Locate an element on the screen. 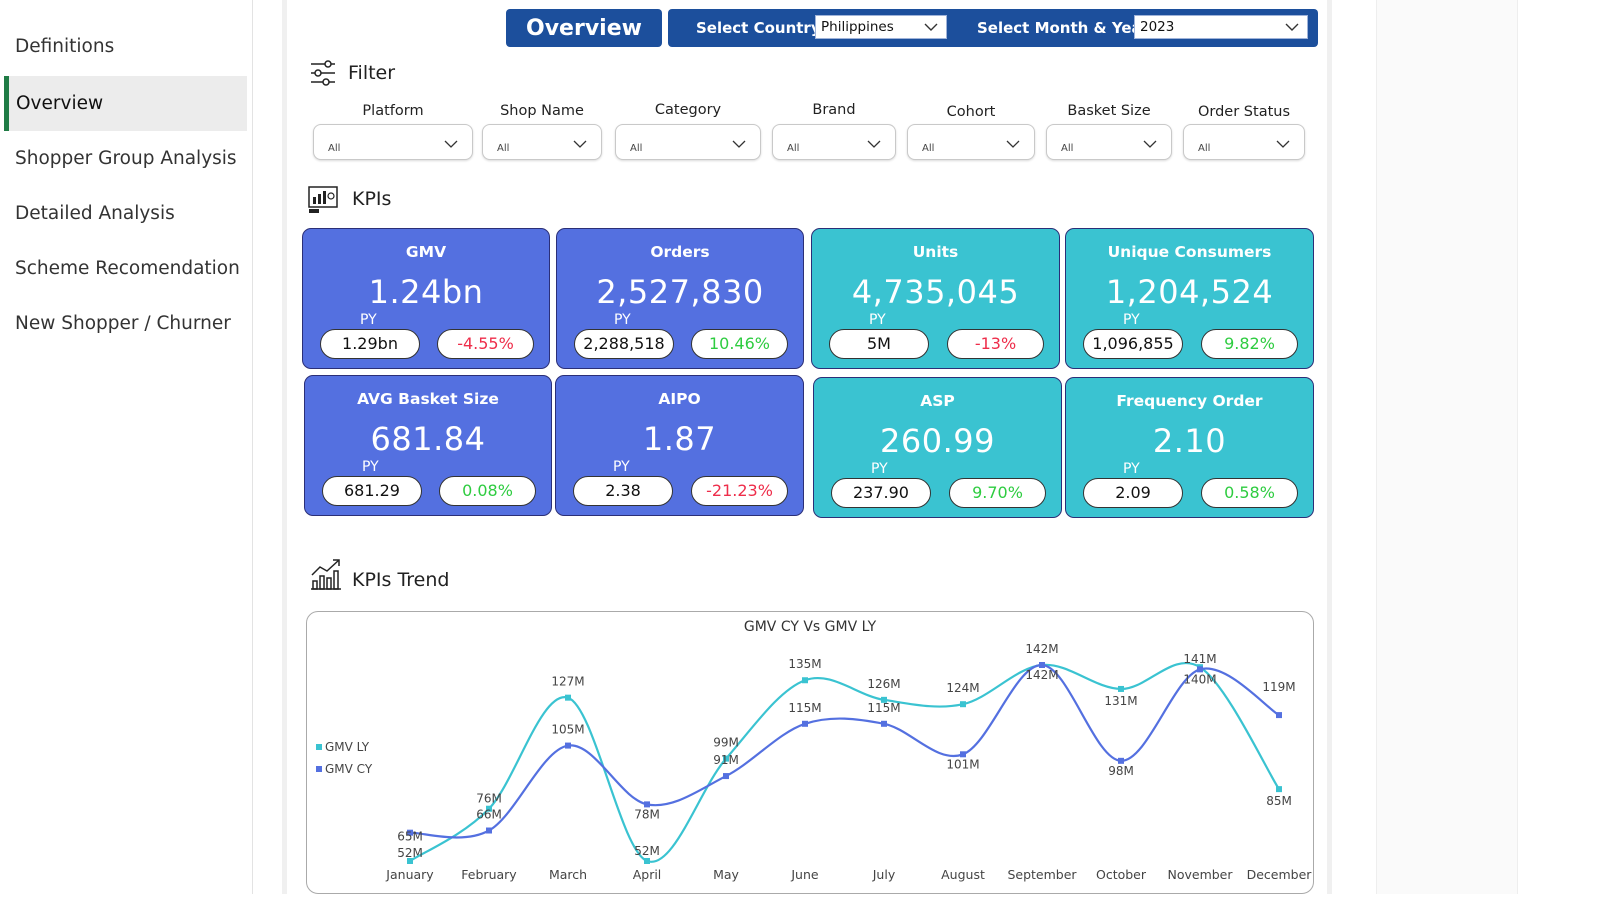 The height and width of the screenshot is (897, 1616). x-tick-label: November is located at coordinates (1200, 874).